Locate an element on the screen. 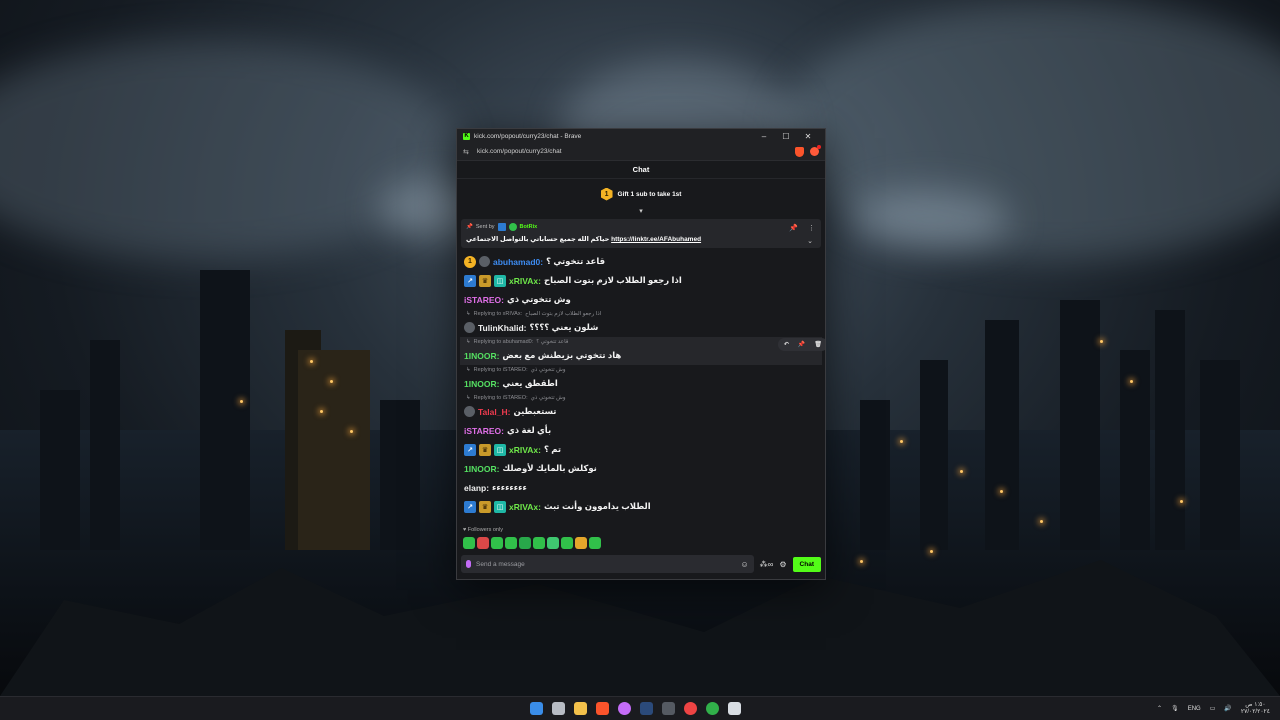  microphone-tray-icon: 🎙 is located at coordinates (1175, 708).